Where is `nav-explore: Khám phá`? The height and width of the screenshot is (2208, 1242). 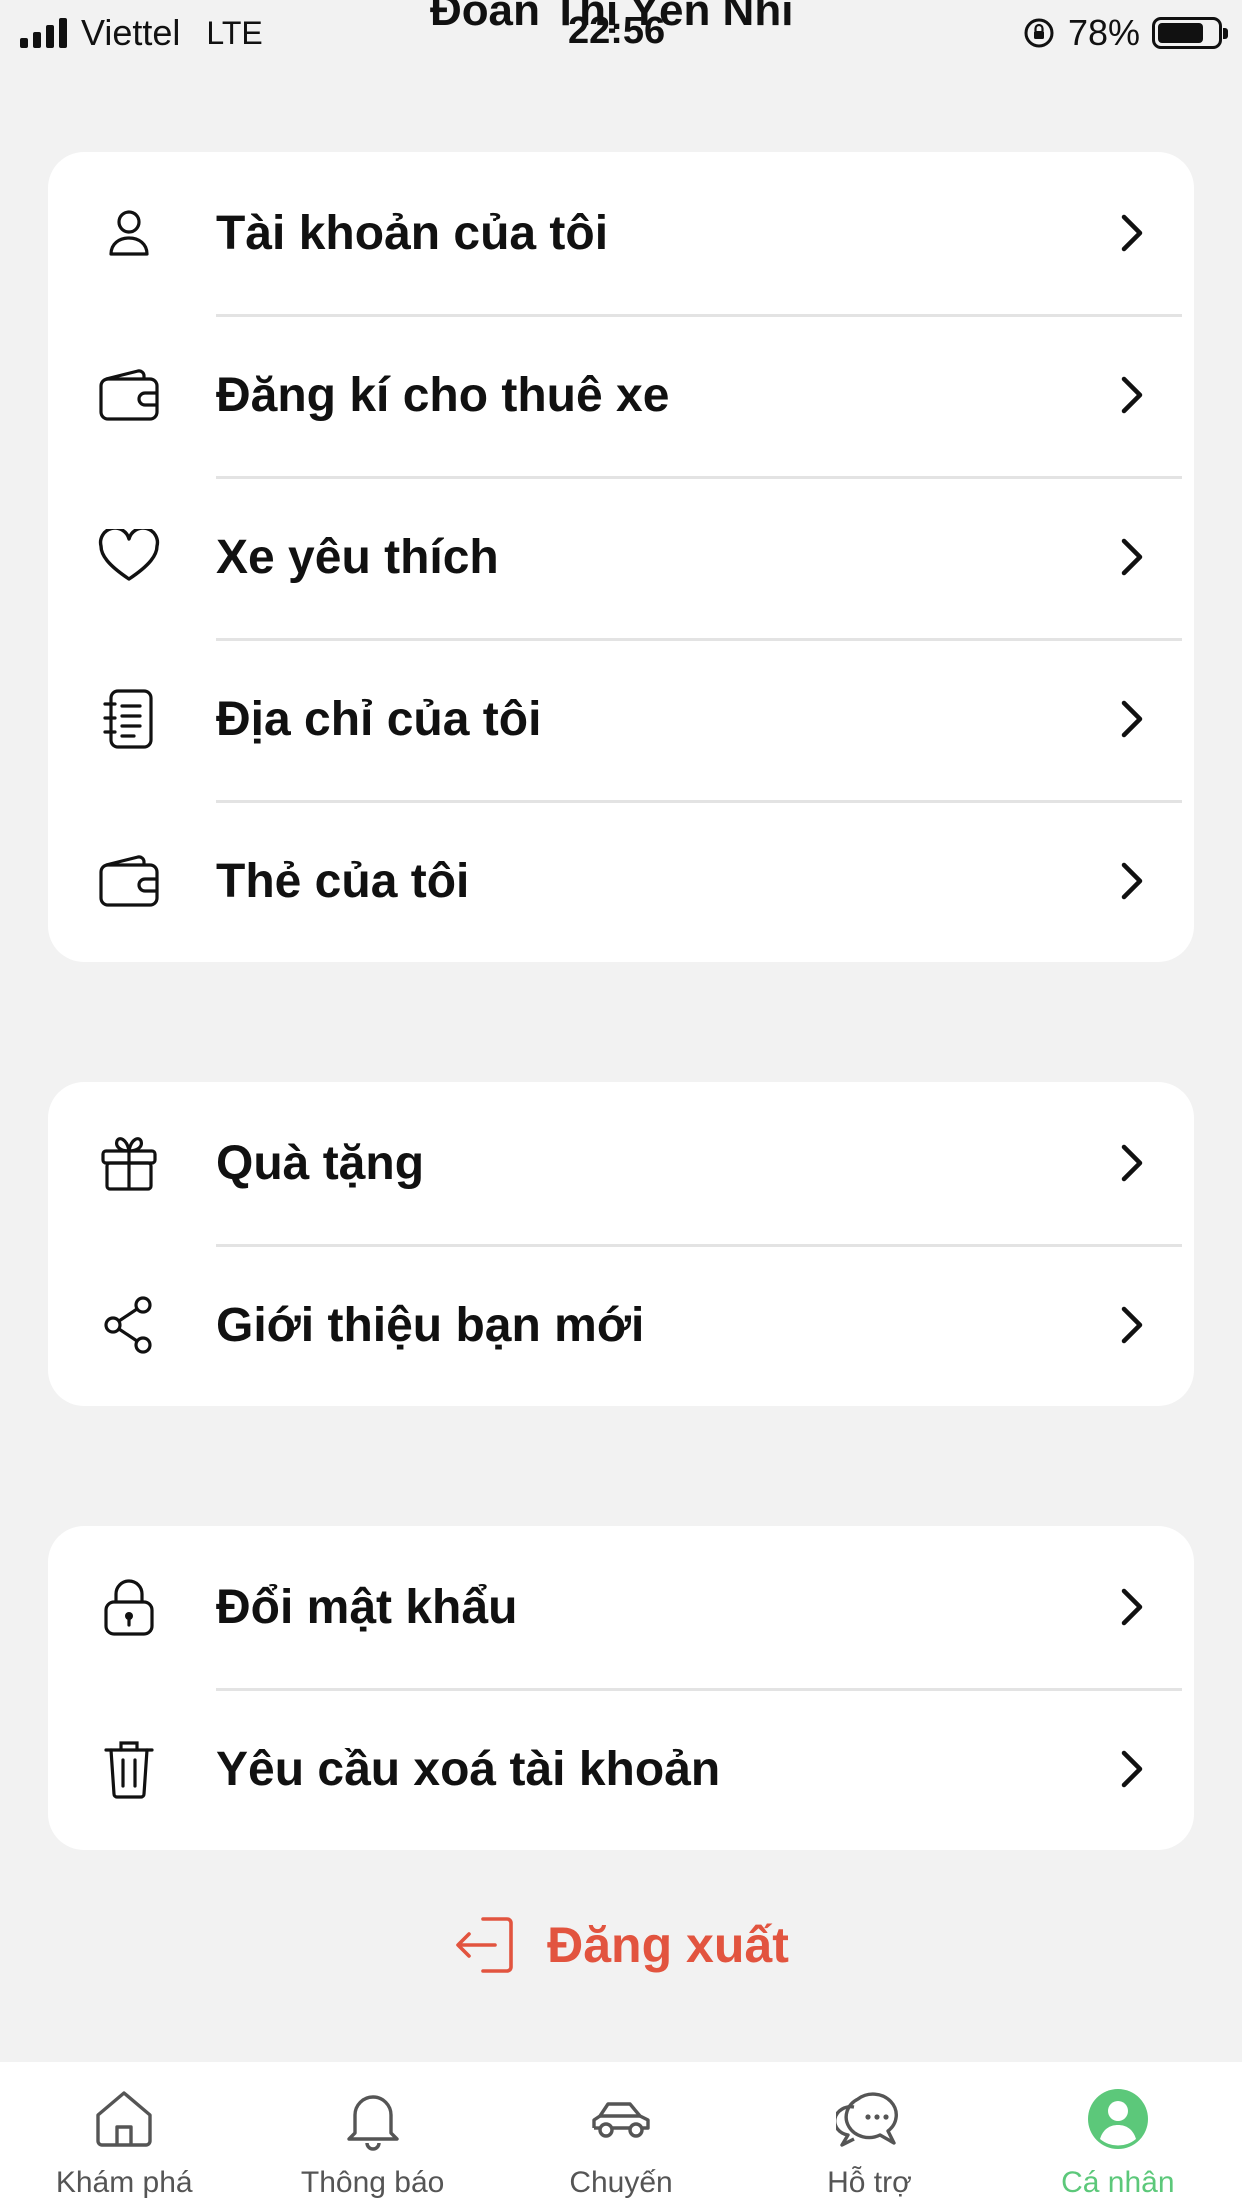 nav-explore: Khám phá is located at coordinates (124, 2135).